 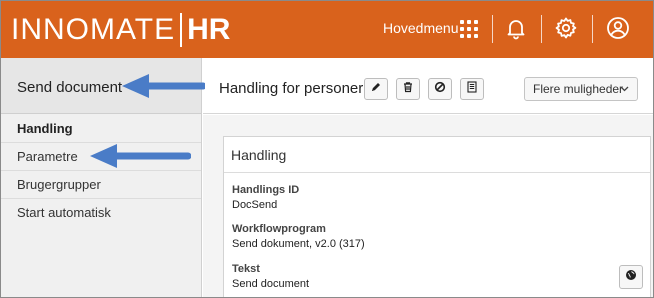 I want to click on edit-icon, so click(x=376, y=89).